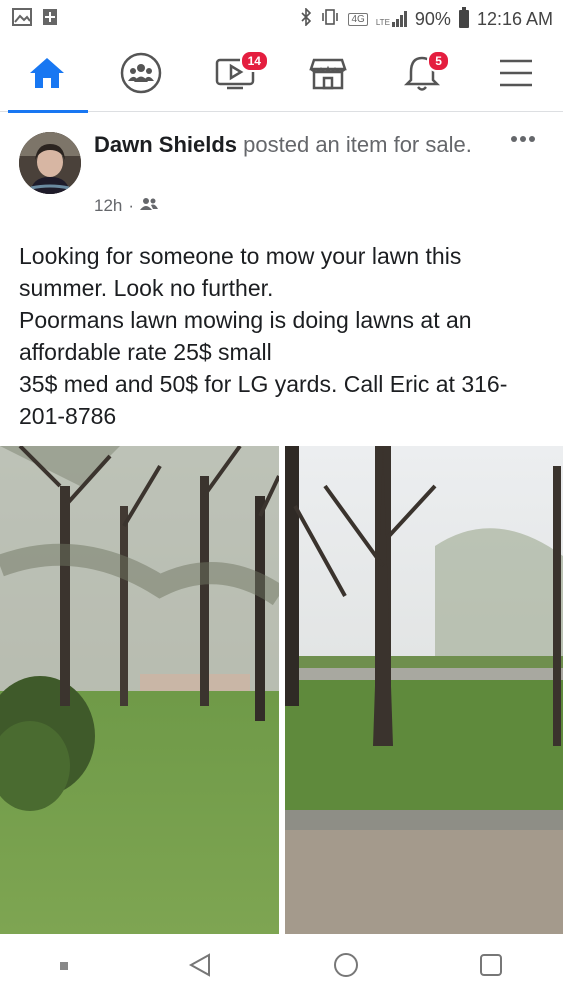 The height and width of the screenshot is (1000, 563). I want to click on avatar, so click(50, 163).